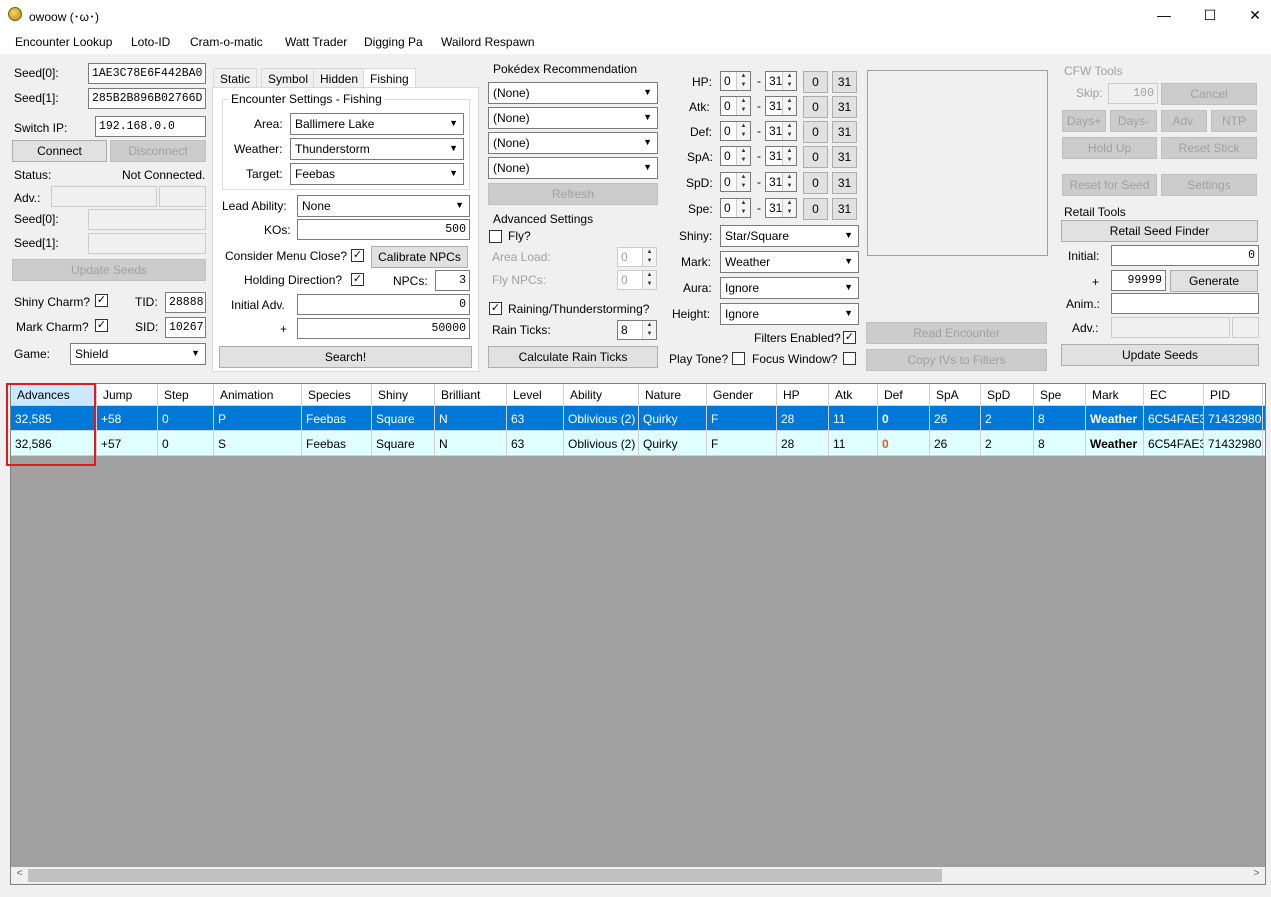 The image size is (1271, 897). I want to click on column-header-spe: Spe, so click(1060, 395).